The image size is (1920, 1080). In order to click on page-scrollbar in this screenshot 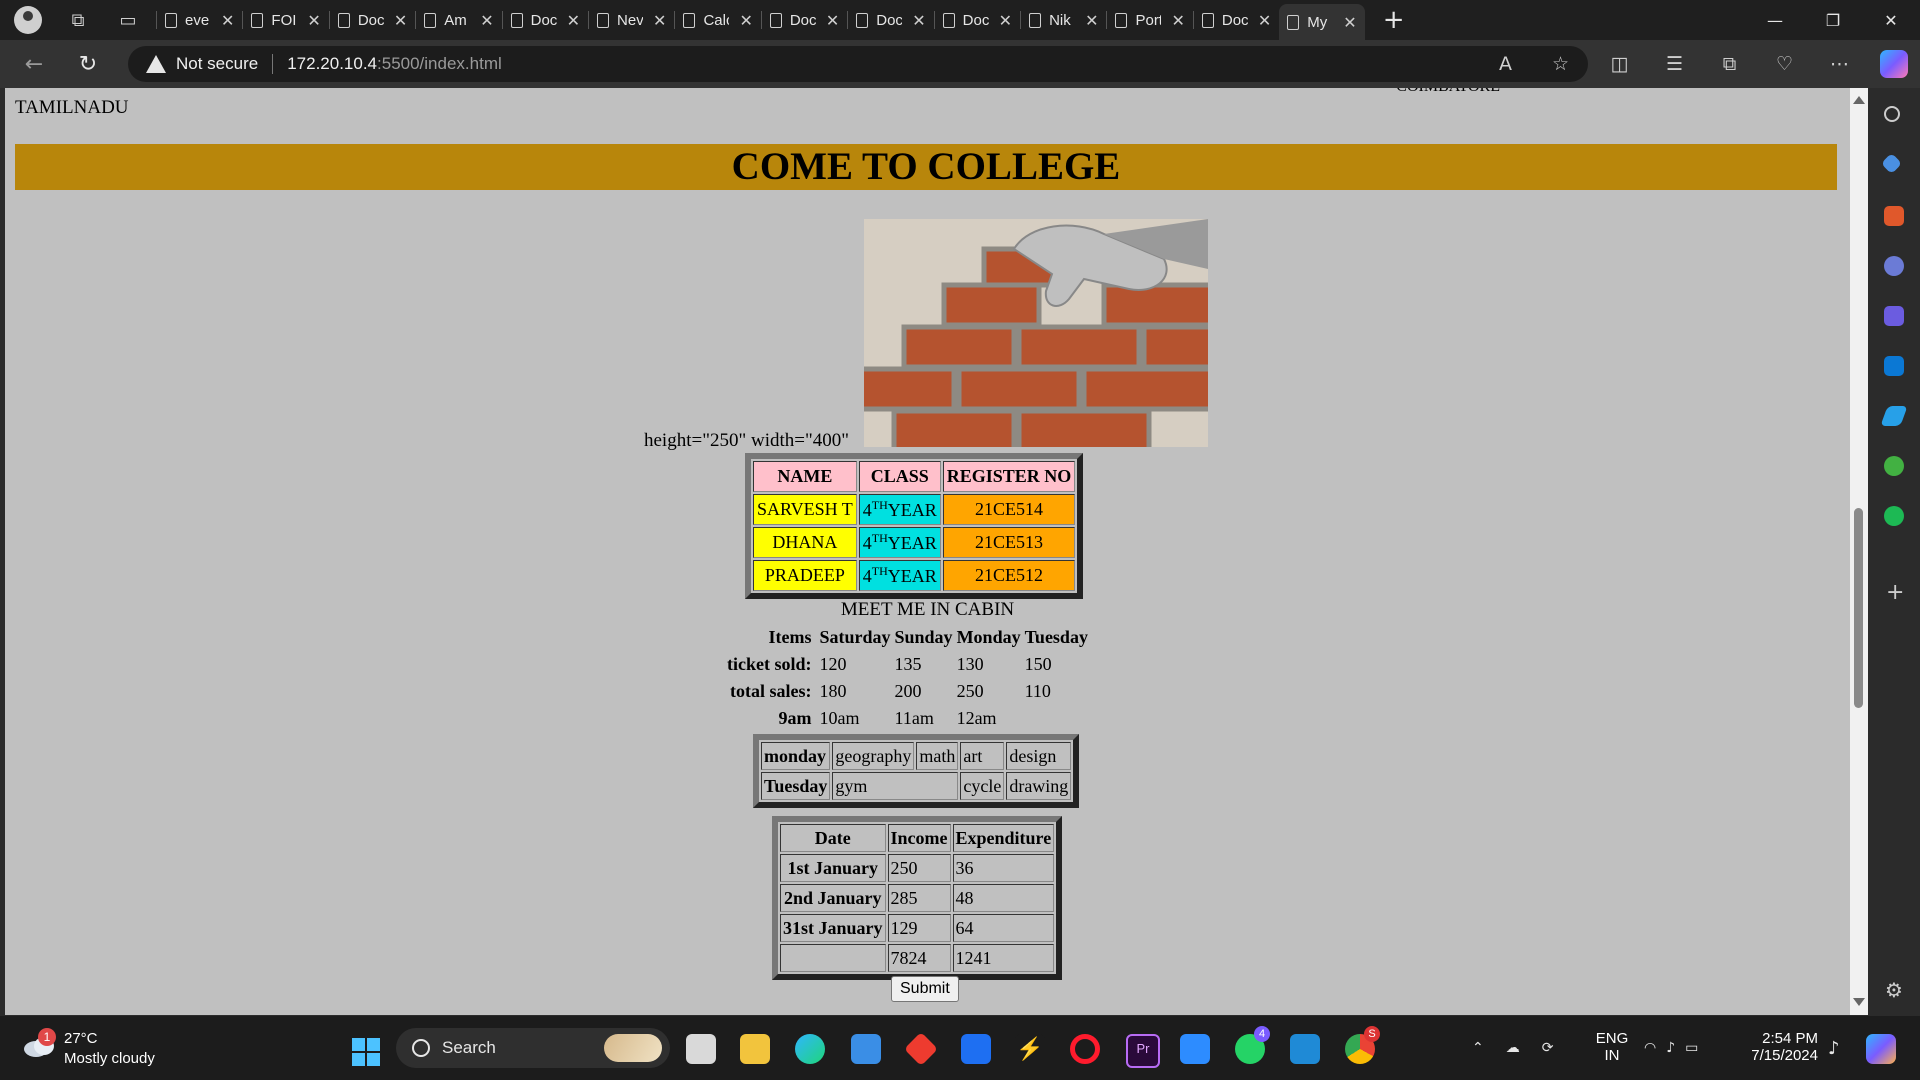, I will do `click(1859, 551)`.